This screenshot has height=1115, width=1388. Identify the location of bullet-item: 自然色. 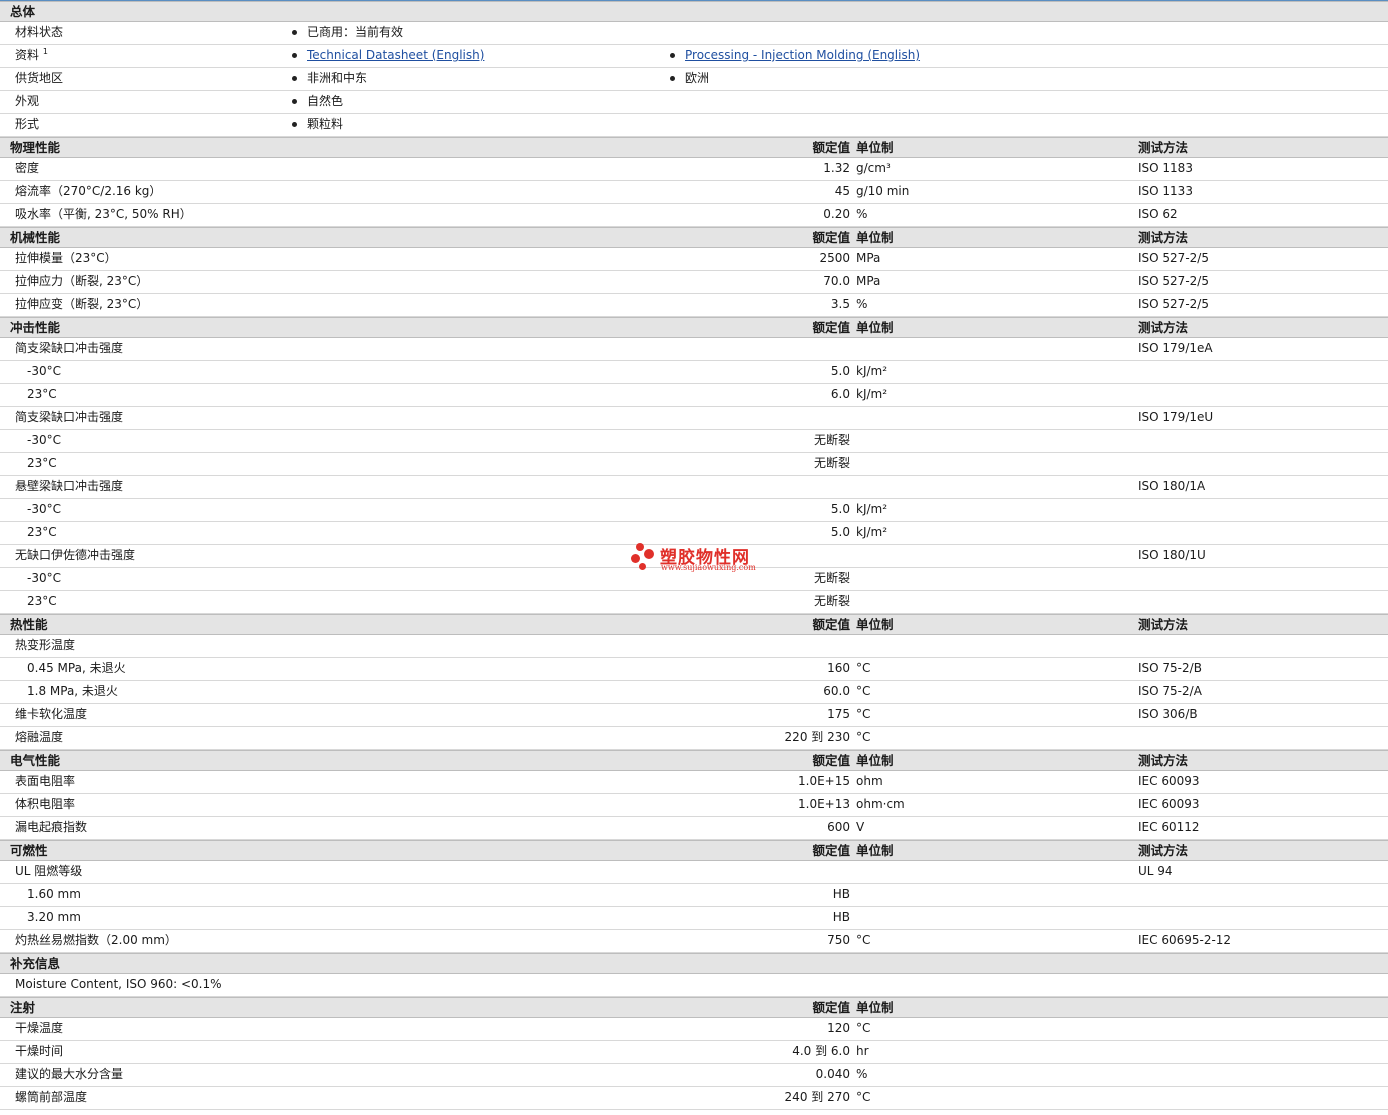
(317, 101).